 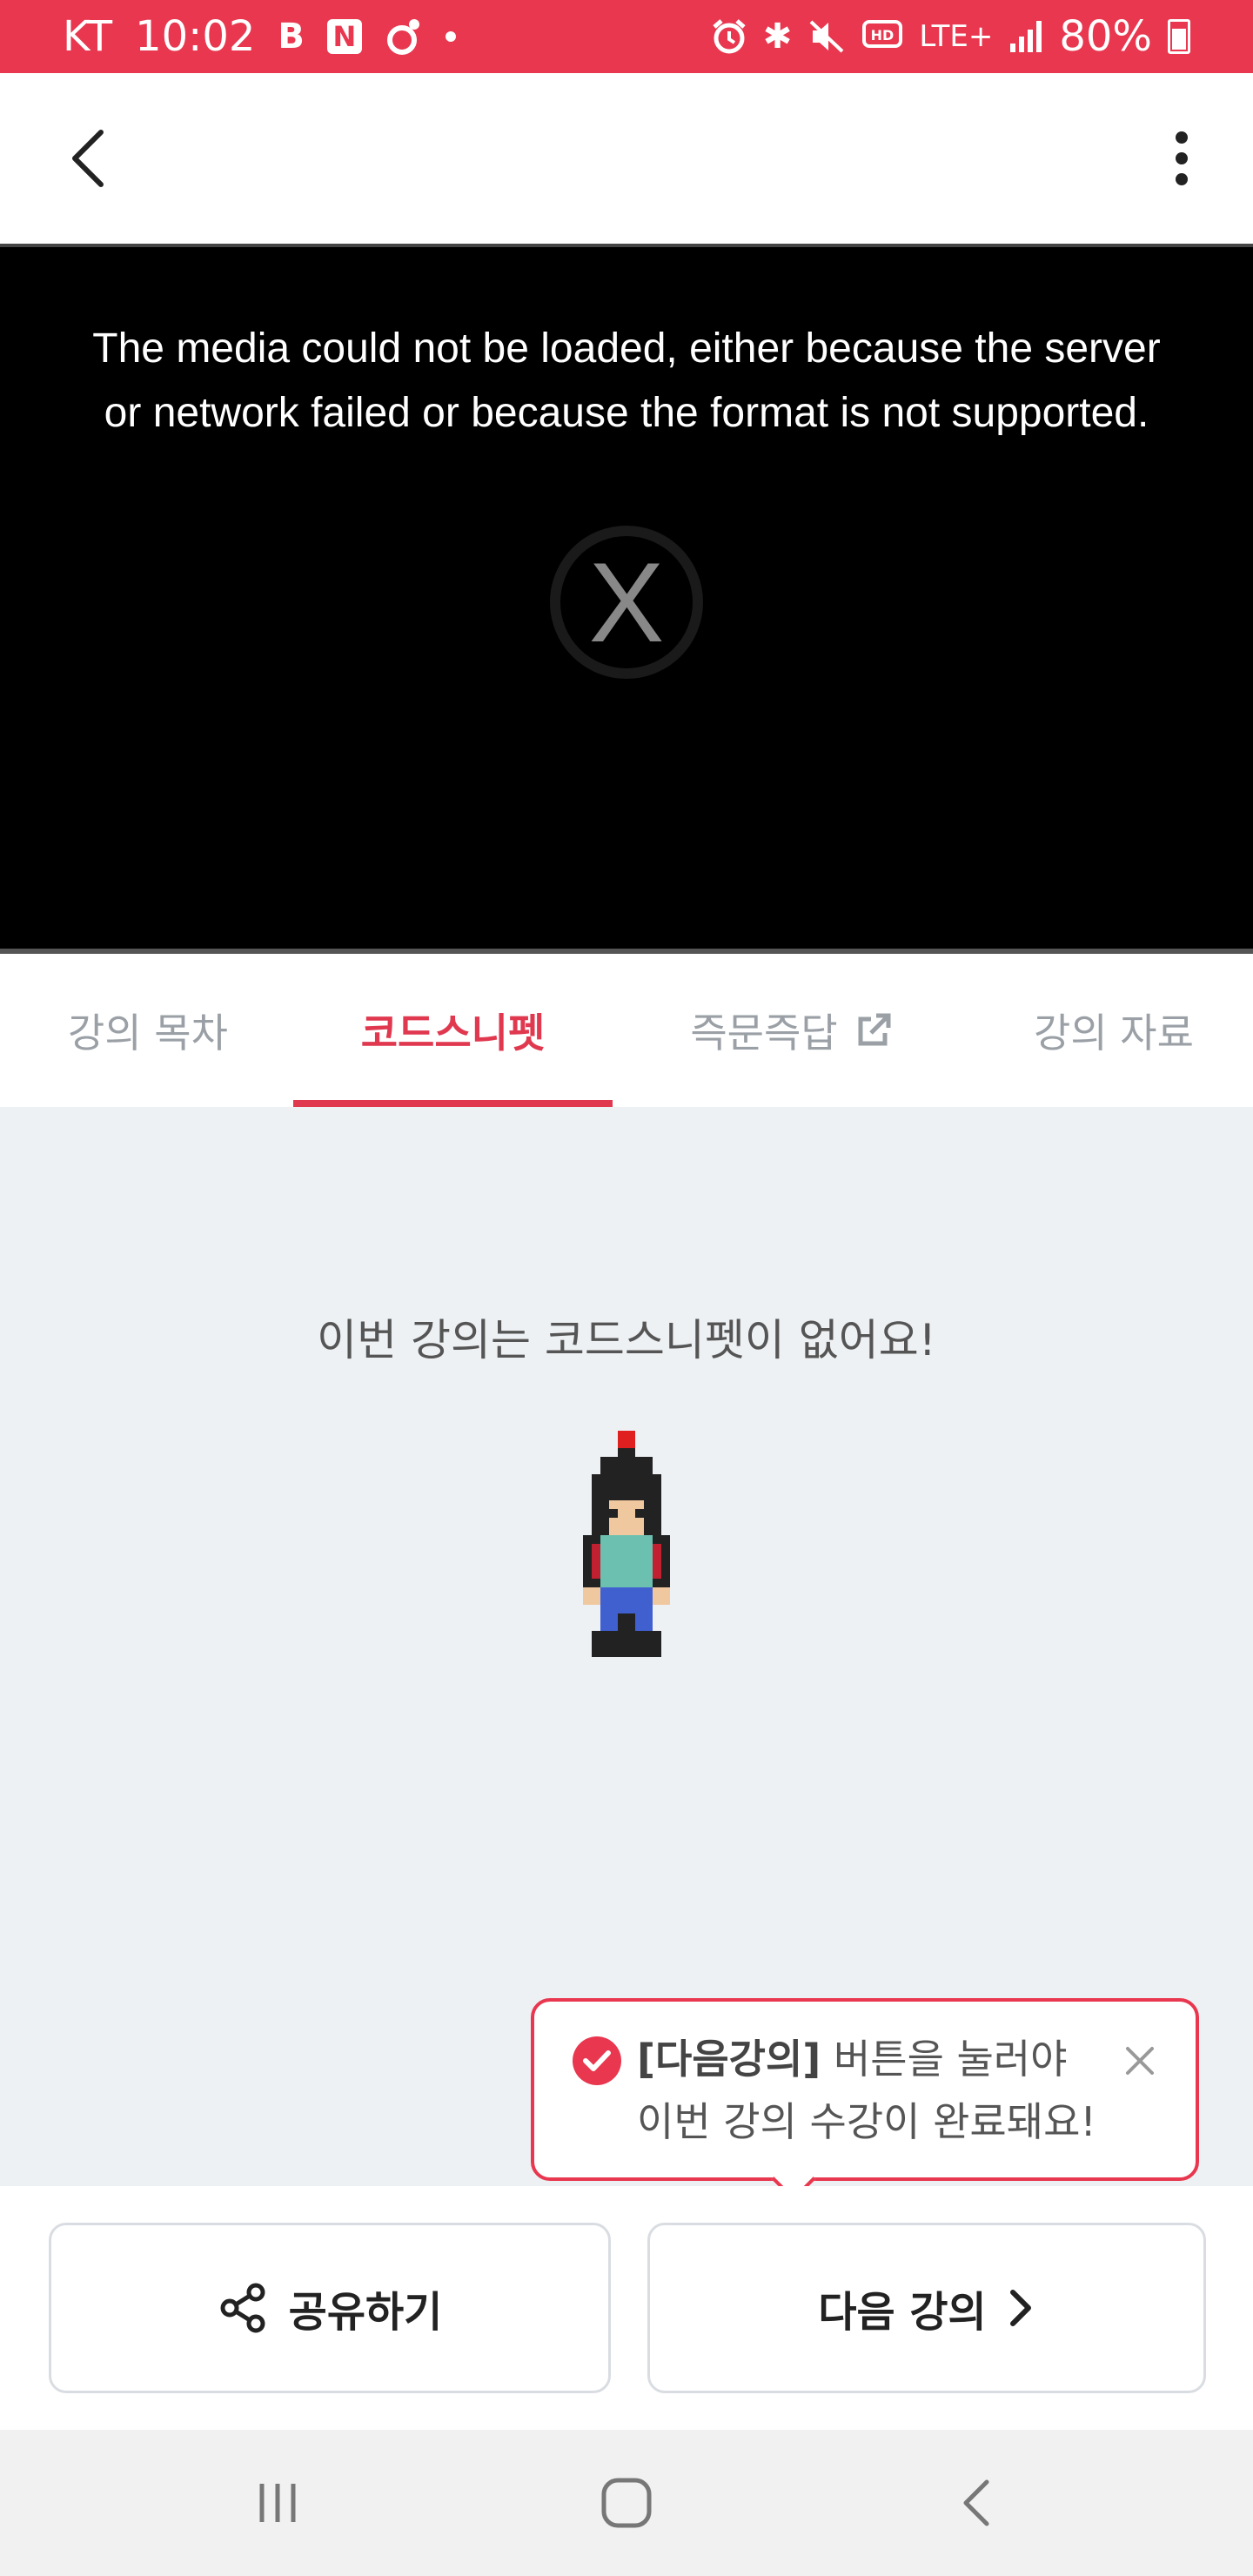 I want to click on more-vert-icon, so click(x=1182, y=158).